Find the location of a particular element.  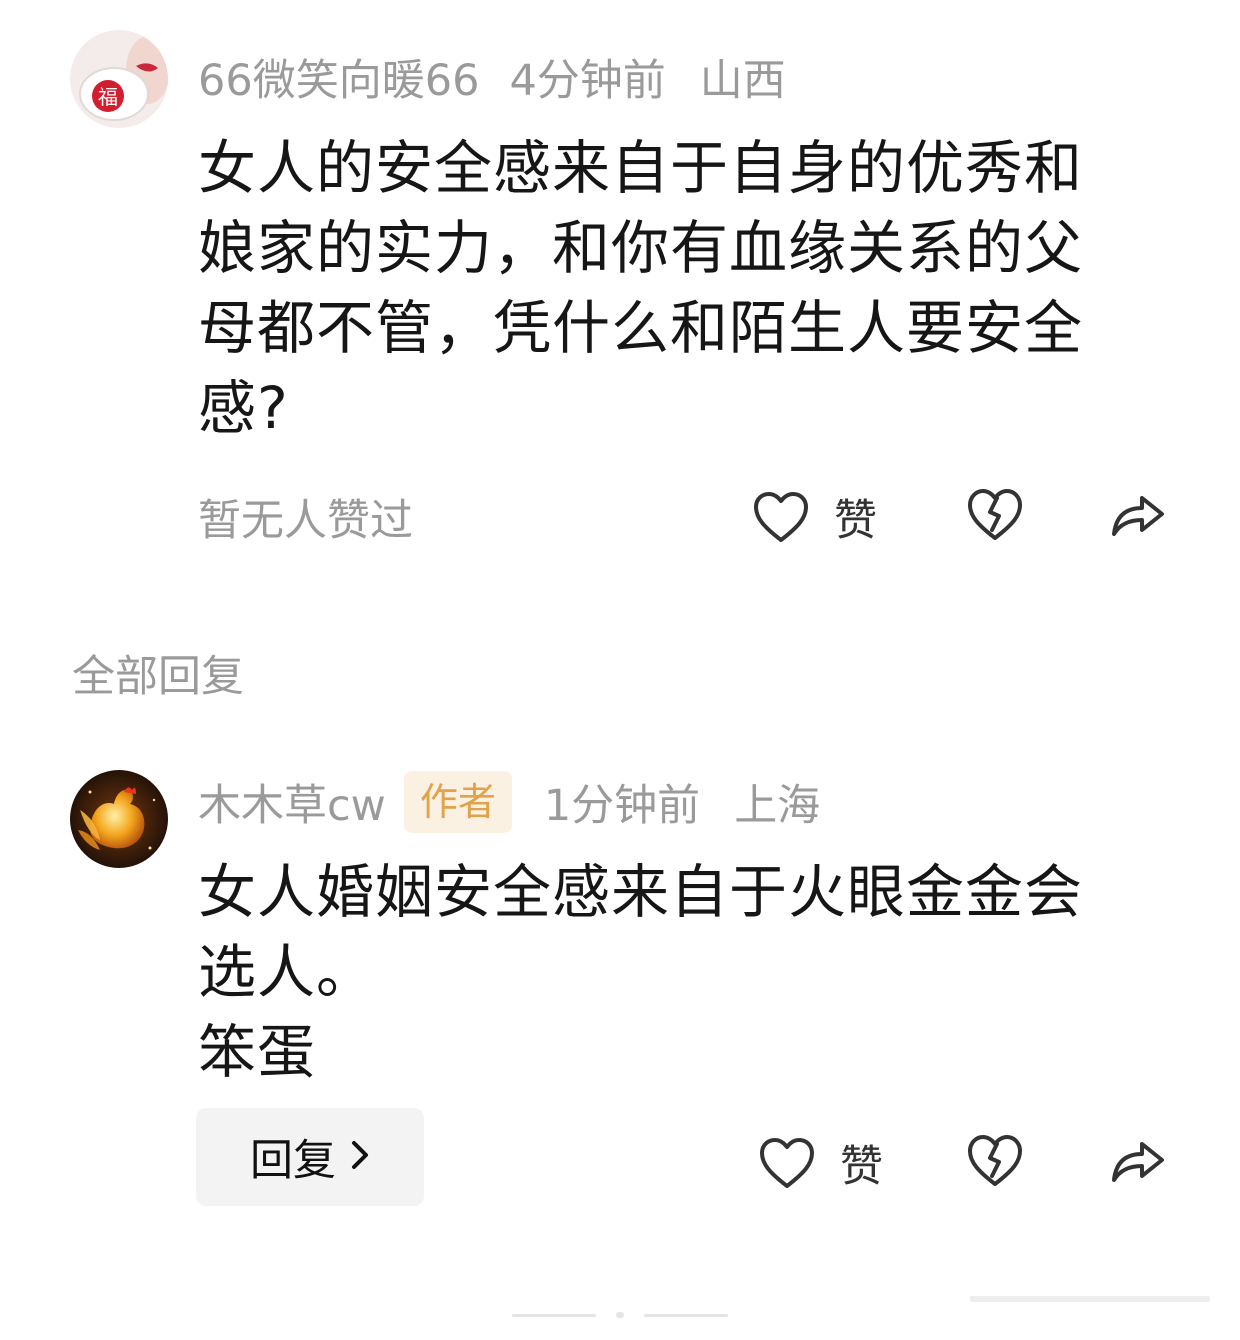

reply-time: 1分钟前 is located at coordinates (622, 806).